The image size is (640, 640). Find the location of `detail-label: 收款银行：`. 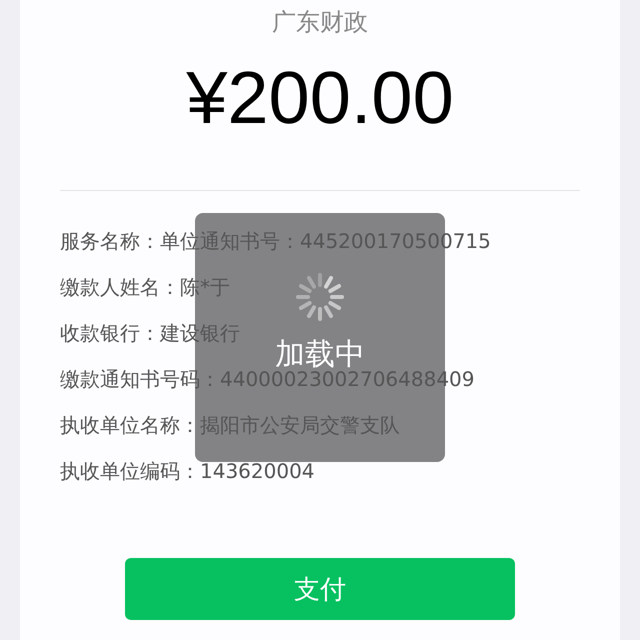

detail-label: 收款银行： is located at coordinates (110, 333).